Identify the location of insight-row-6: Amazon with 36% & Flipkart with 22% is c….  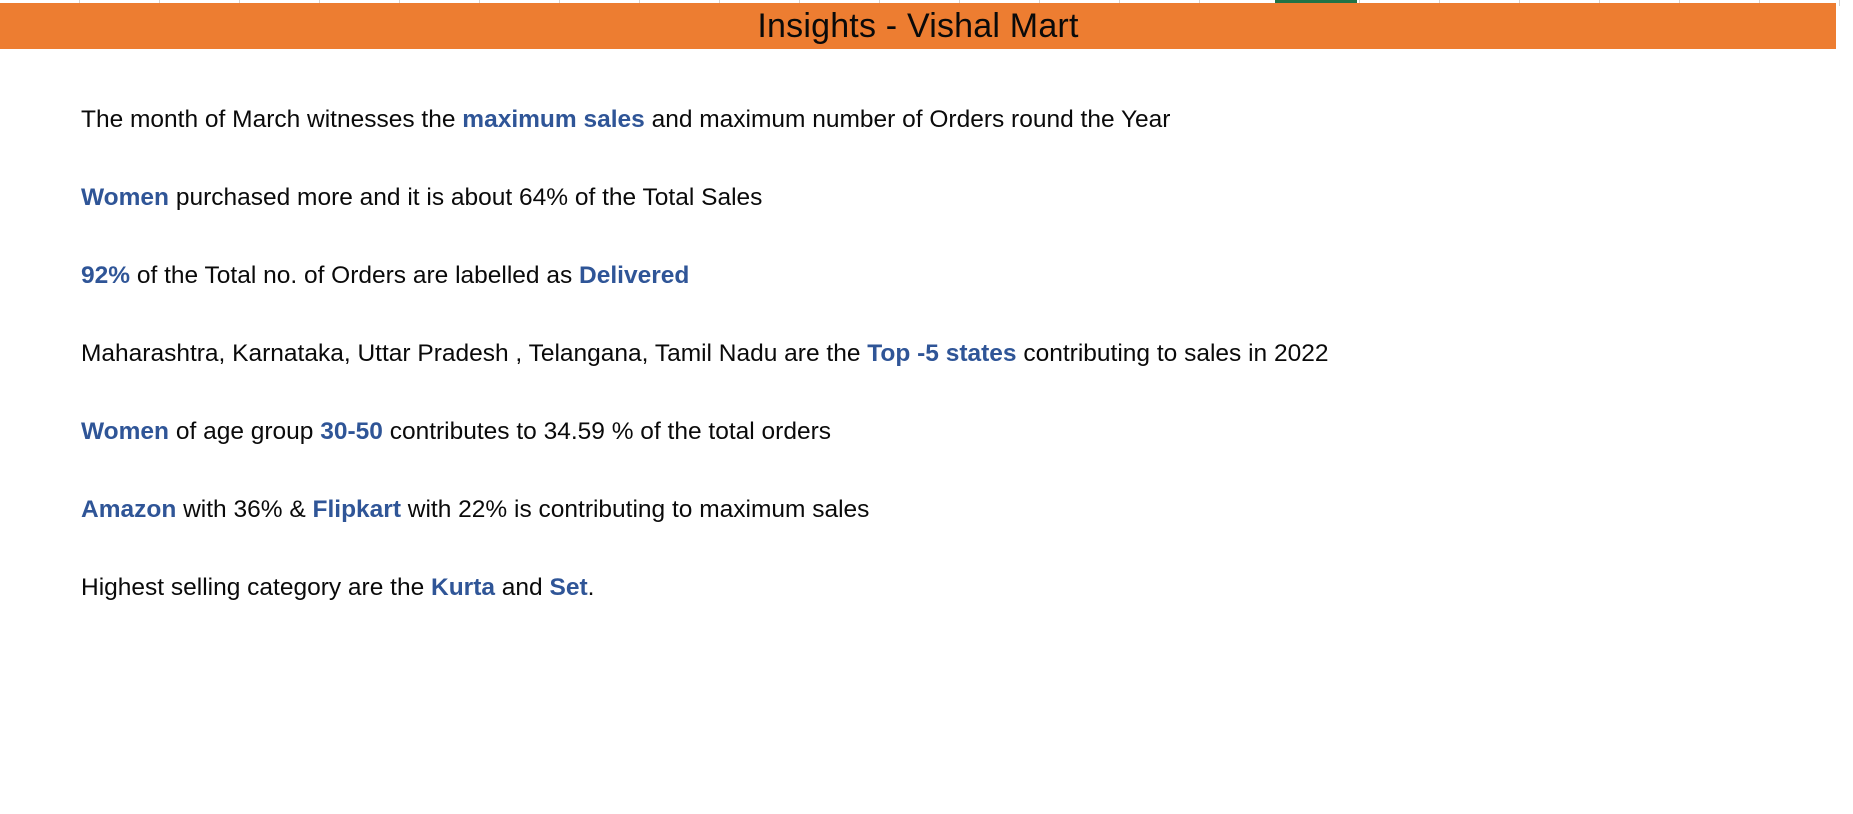
(931, 529).